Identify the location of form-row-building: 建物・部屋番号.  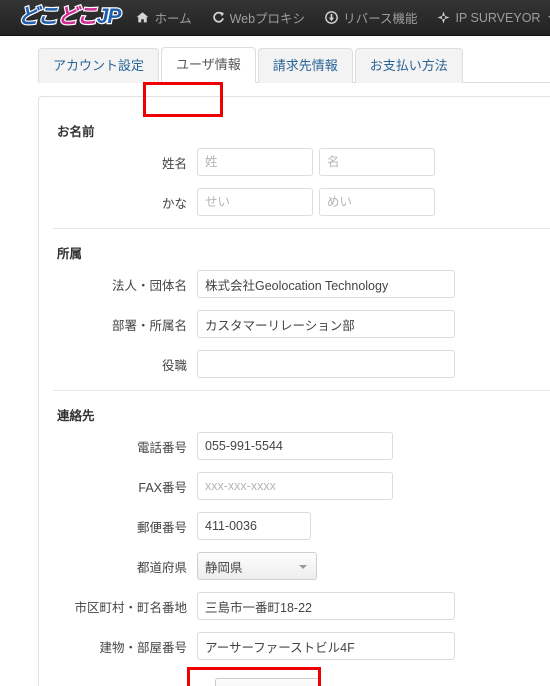
(294, 646).